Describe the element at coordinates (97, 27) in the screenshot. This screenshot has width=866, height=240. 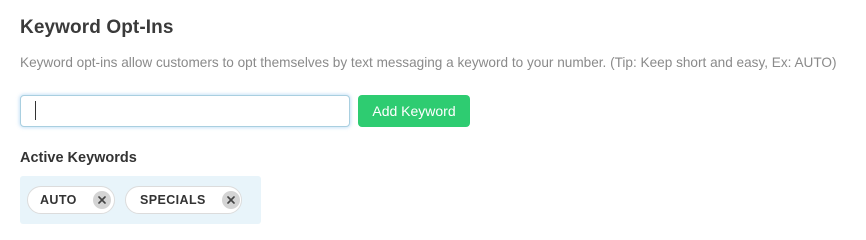
I see `page-title: Keyword Opt-Ins` at that location.